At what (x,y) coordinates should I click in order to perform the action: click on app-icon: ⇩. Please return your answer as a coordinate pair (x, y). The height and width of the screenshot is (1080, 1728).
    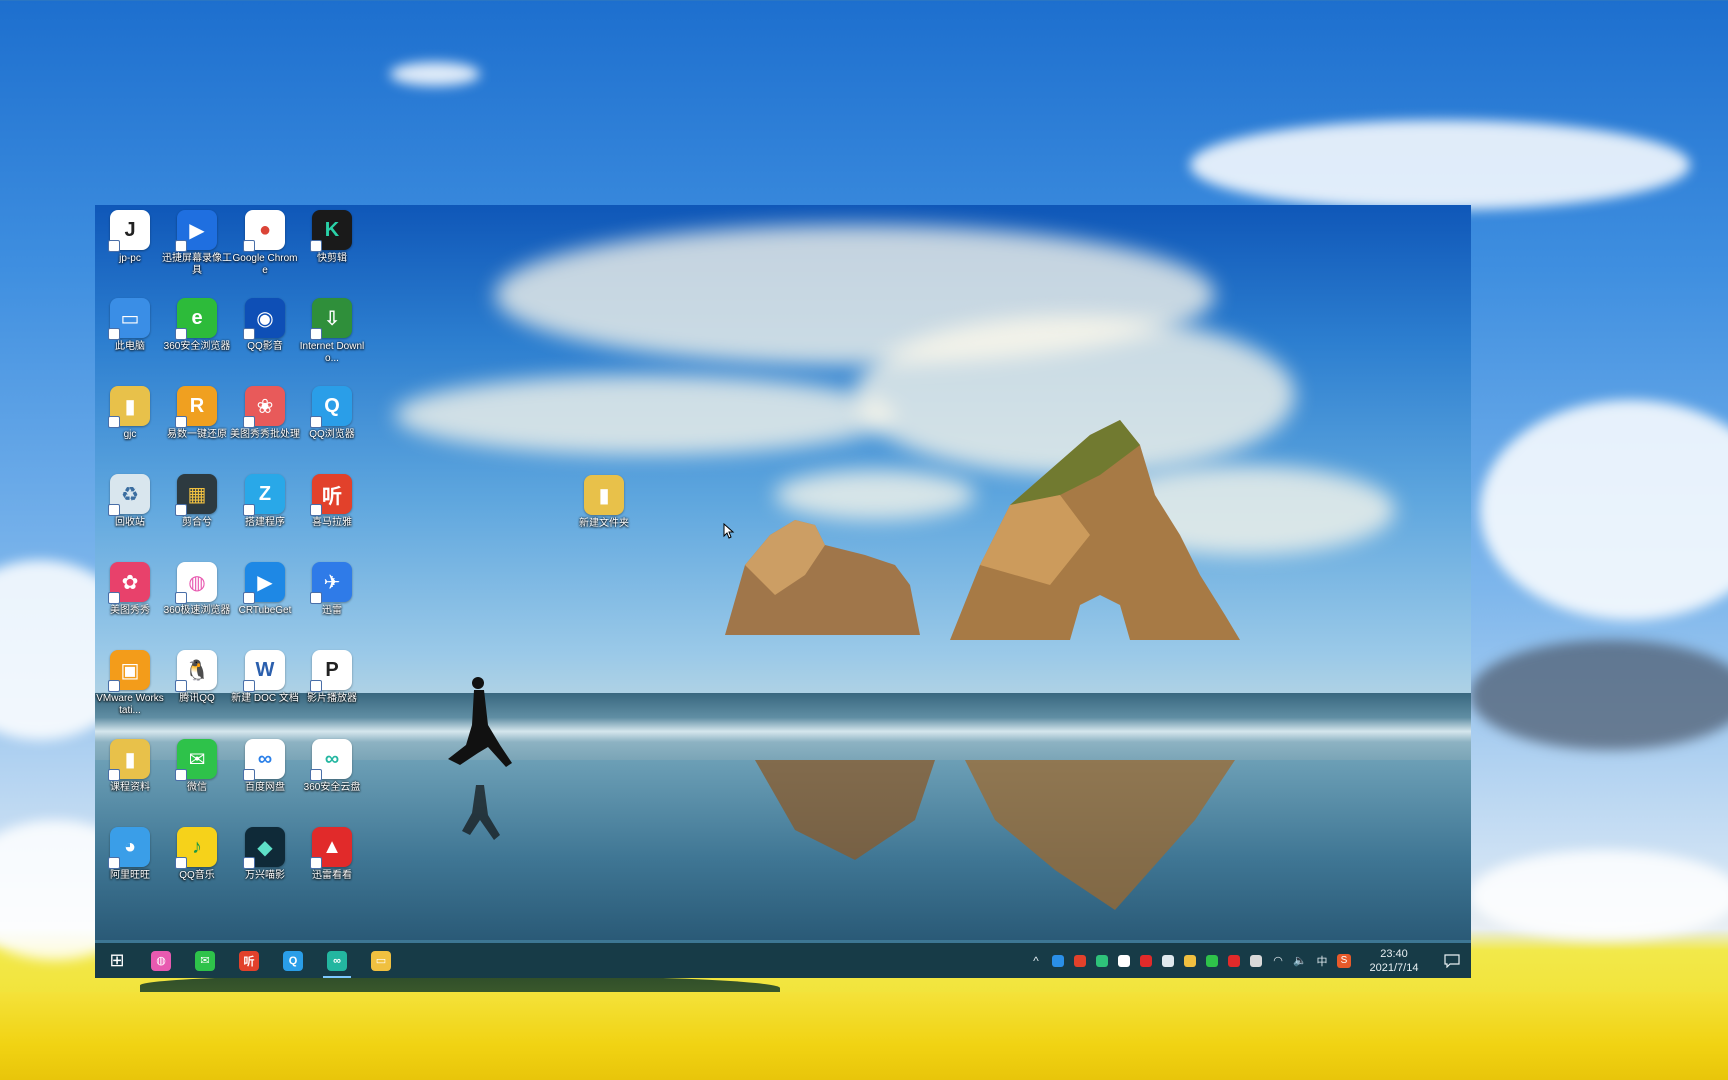
    Looking at the image, I should click on (331, 319).